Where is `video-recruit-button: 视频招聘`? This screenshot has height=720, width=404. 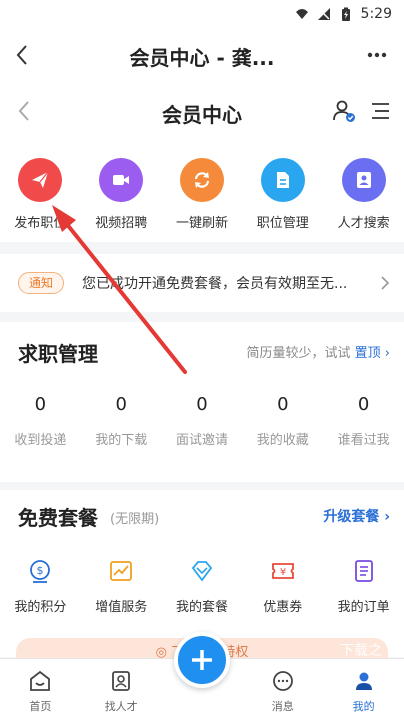 video-recruit-button: 视频招聘 is located at coordinates (121, 191).